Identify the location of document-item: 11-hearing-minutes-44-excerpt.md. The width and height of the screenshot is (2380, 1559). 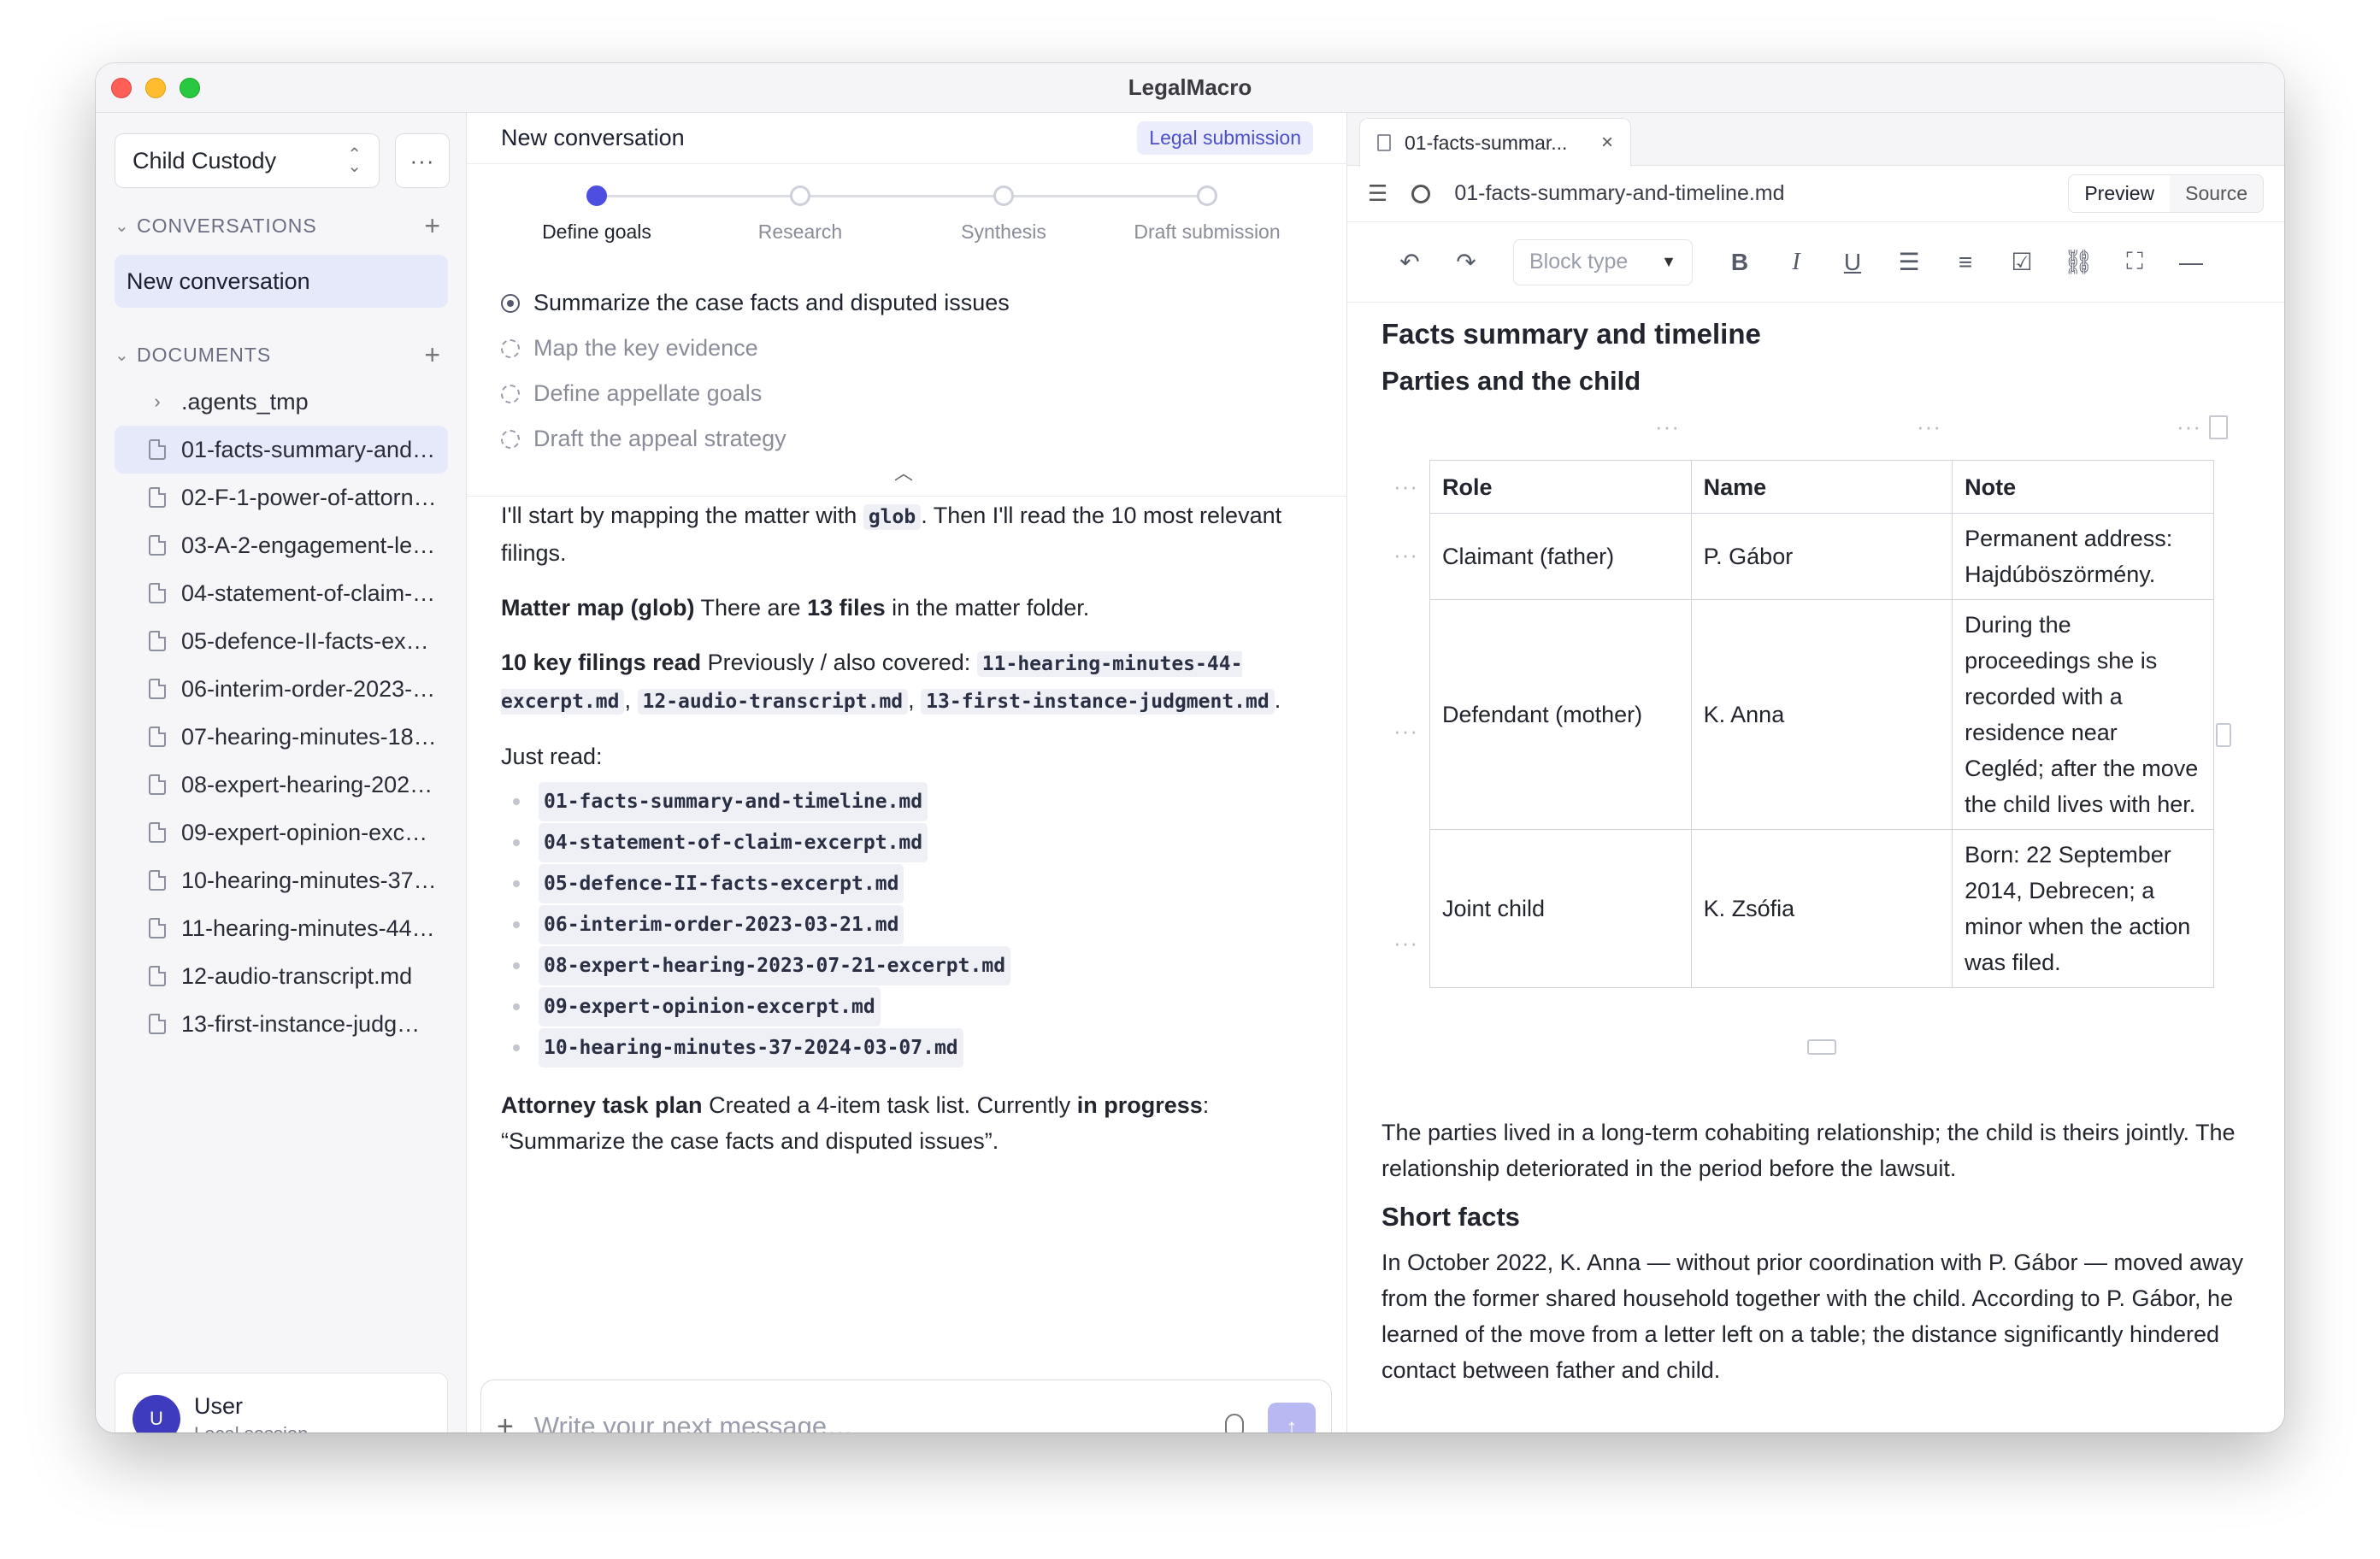
(281, 928).